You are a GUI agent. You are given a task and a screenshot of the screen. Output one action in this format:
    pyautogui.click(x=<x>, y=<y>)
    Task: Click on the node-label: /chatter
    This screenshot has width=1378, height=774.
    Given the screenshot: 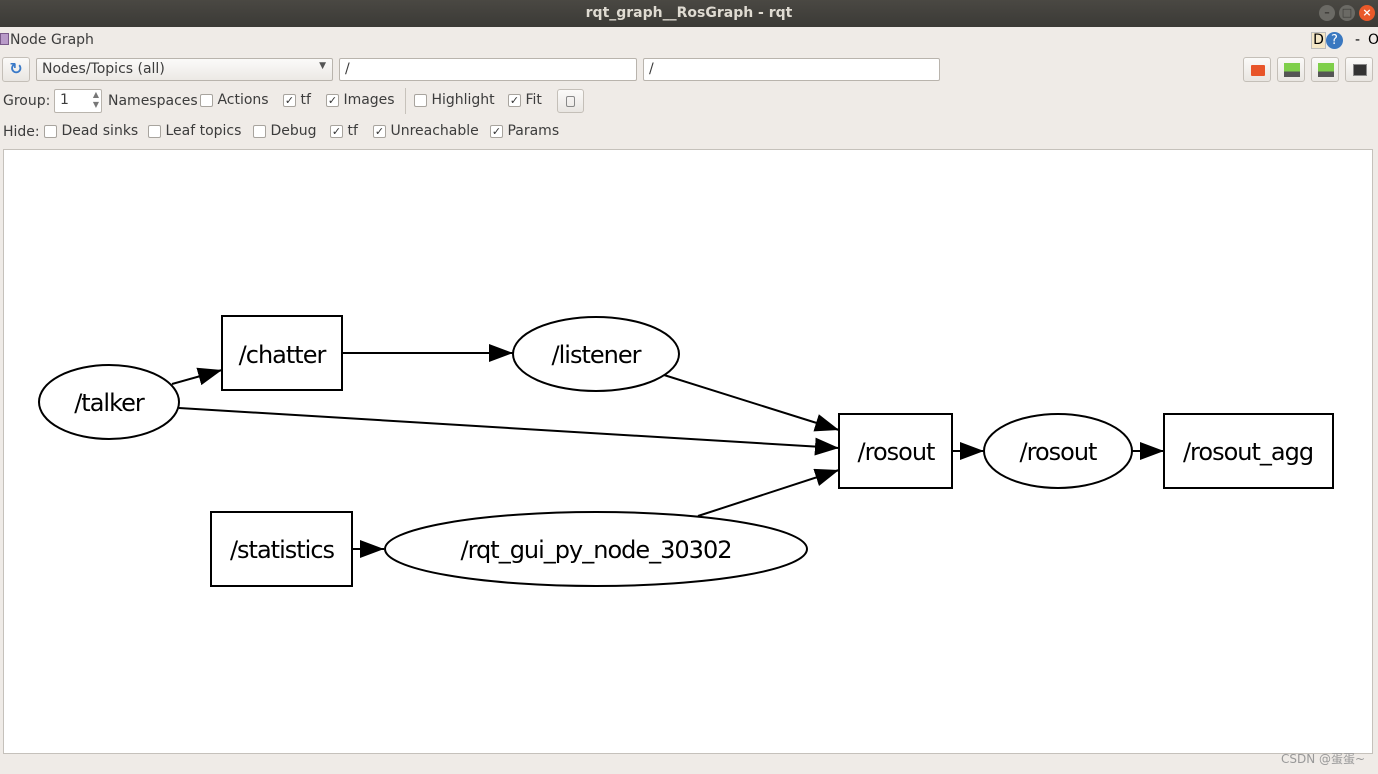 What is the action you would take?
    pyautogui.click(x=283, y=355)
    